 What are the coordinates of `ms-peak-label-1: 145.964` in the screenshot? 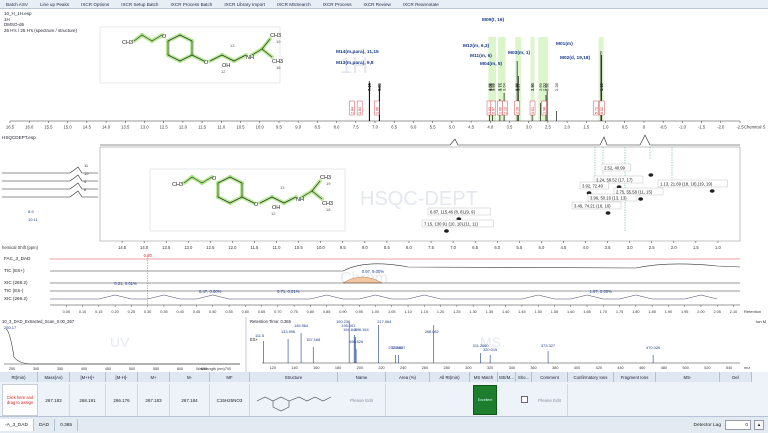 It's located at (301, 325).